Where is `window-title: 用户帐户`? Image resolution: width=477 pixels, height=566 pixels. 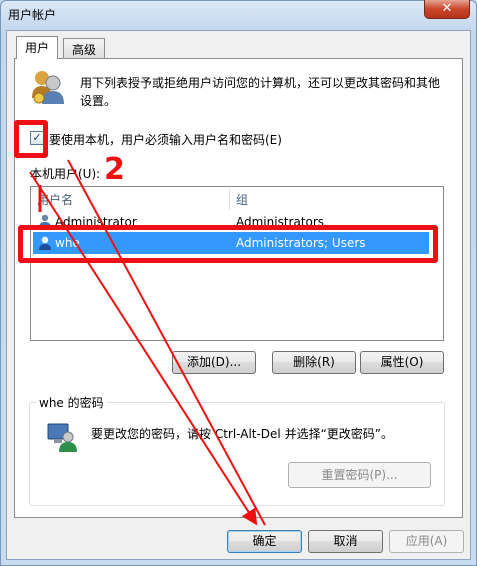
window-title: 用户帐户 is located at coordinates (32, 15).